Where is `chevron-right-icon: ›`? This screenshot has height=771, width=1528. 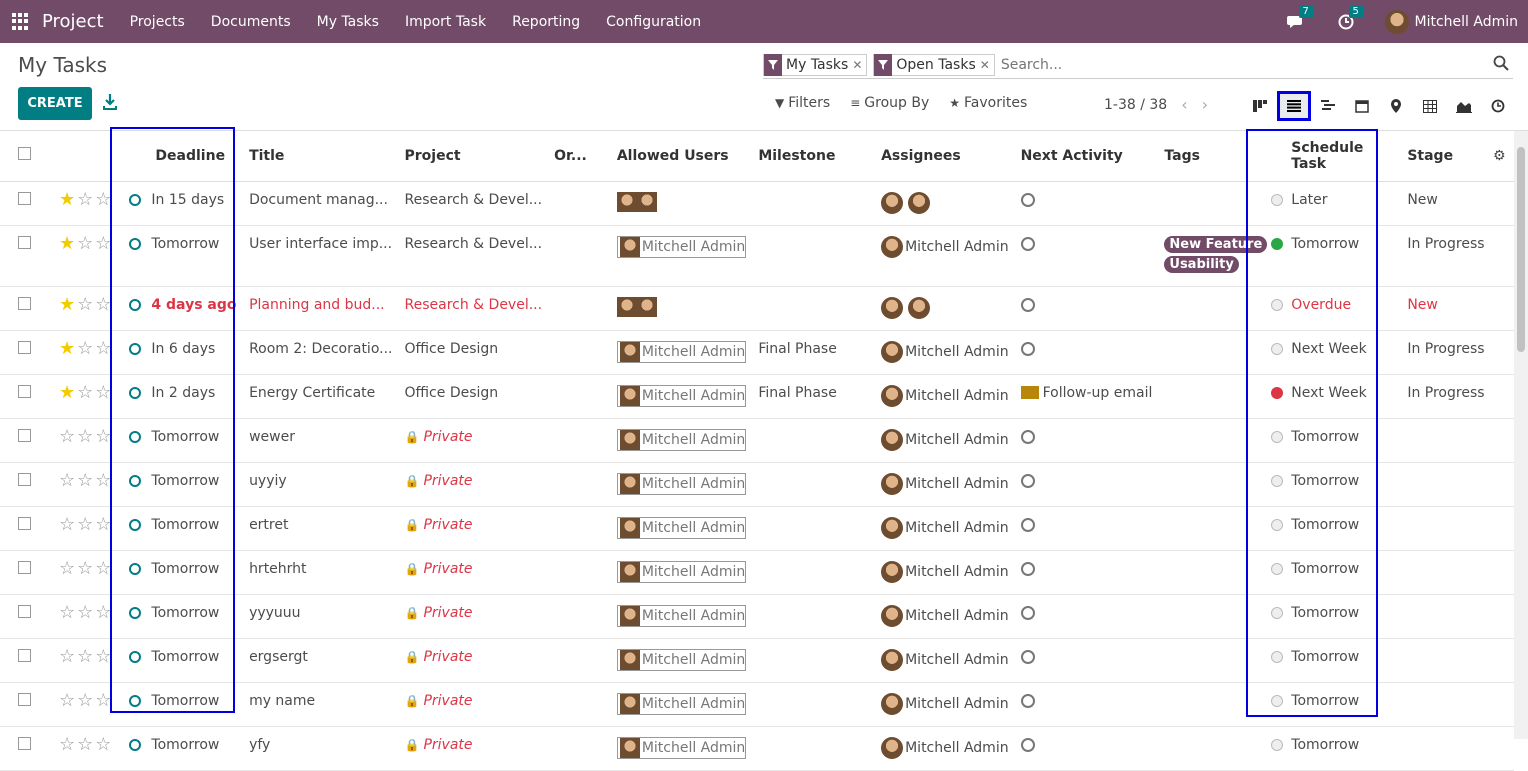
chevron-right-icon: › is located at coordinates (1205, 104).